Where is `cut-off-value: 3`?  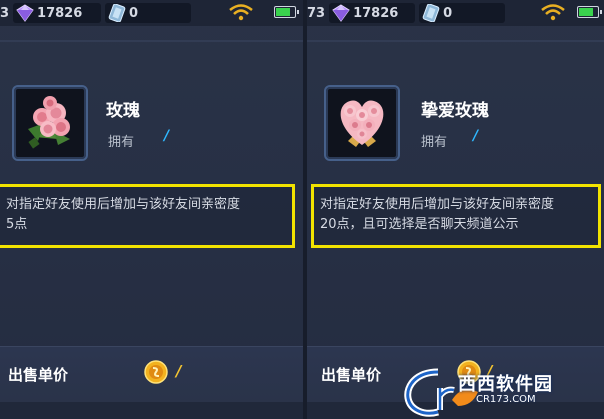
cut-off-value: 3 is located at coordinates (5, 13).